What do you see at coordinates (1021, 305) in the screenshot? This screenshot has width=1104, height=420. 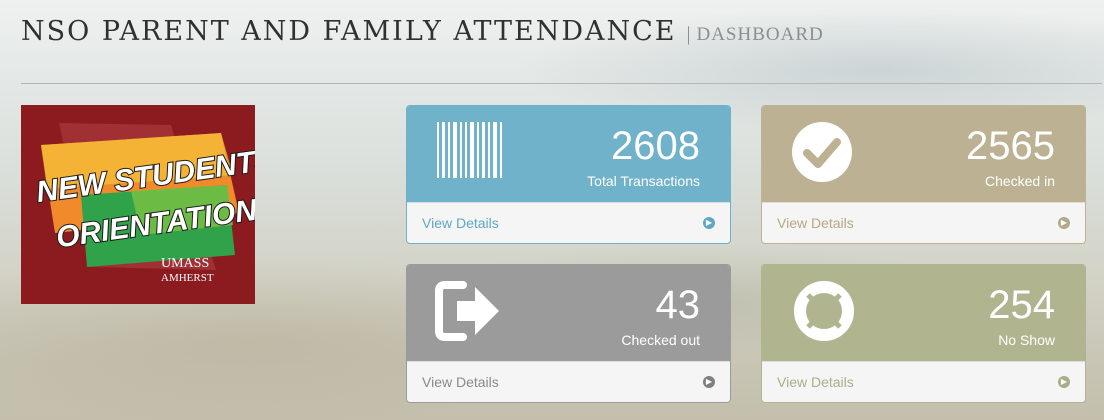 I see `panel-value: 254` at bounding box center [1021, 305].